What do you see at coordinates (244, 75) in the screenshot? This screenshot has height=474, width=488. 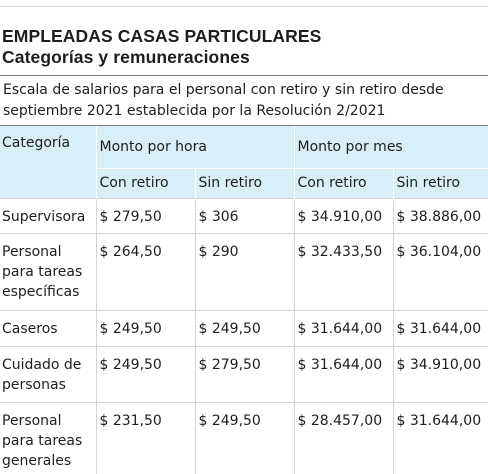 I see `description-top-rule` at bounding box center [244, 75].